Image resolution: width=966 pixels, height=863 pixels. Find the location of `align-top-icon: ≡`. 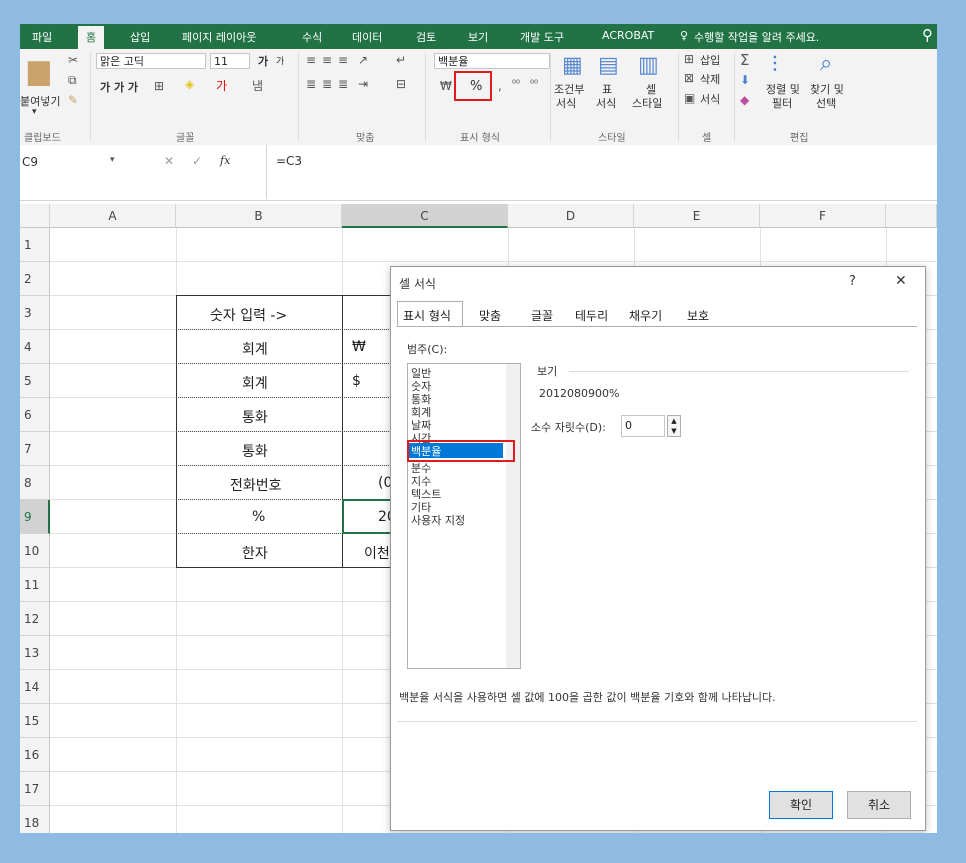

align-top-icon: ≡ is located at coordinates (311, 60).